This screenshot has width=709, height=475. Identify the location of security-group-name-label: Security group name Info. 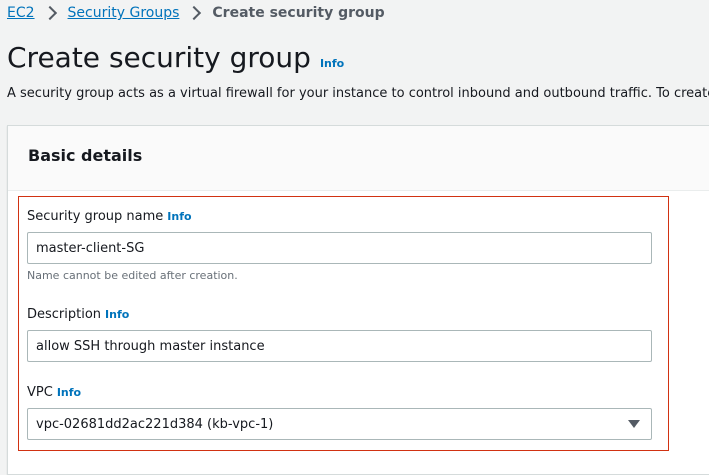
(109, 216).